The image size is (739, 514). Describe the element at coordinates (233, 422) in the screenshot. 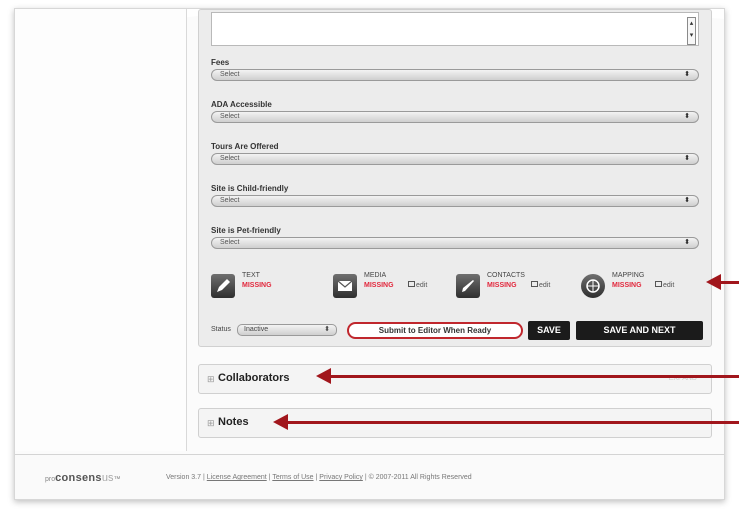

I see `notes-title: Notes` at that location.